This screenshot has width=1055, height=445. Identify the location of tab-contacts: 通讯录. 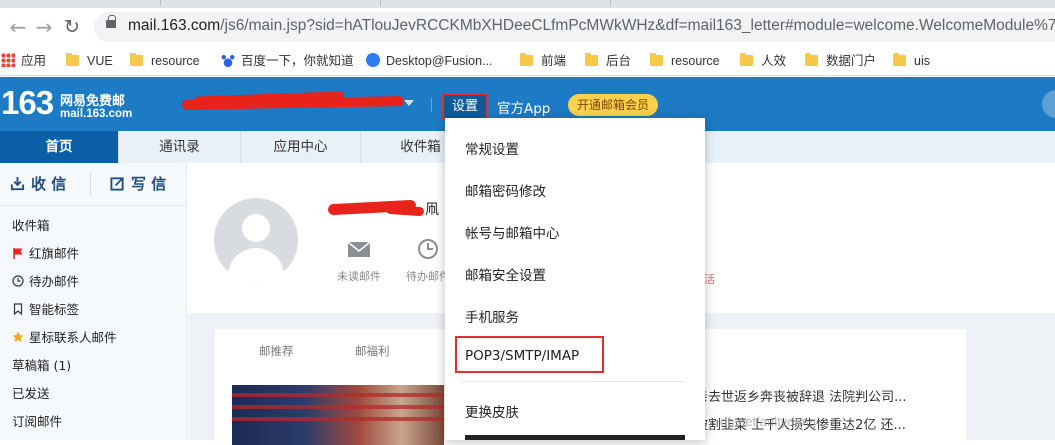
(180, 147).